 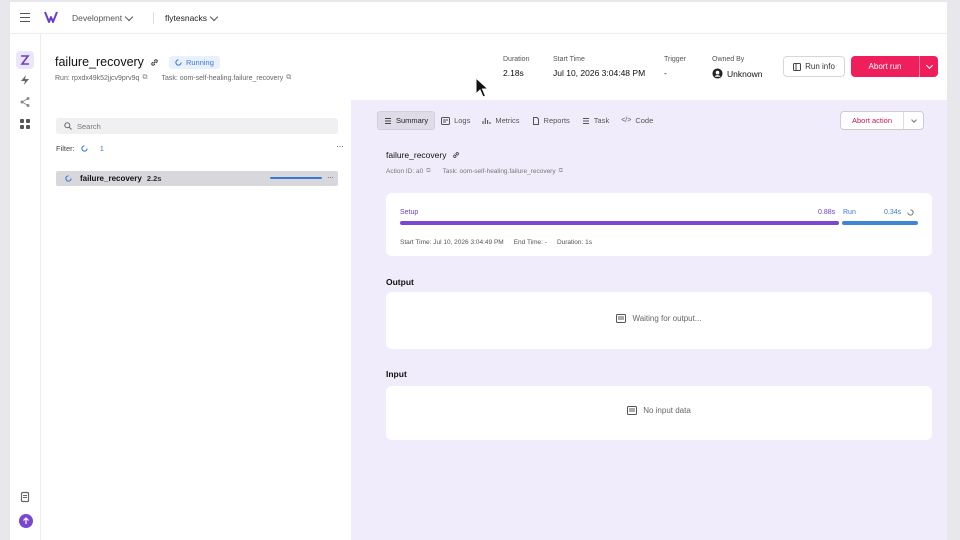 I want to click on tab-task: Task, so click(x=595, y=120).